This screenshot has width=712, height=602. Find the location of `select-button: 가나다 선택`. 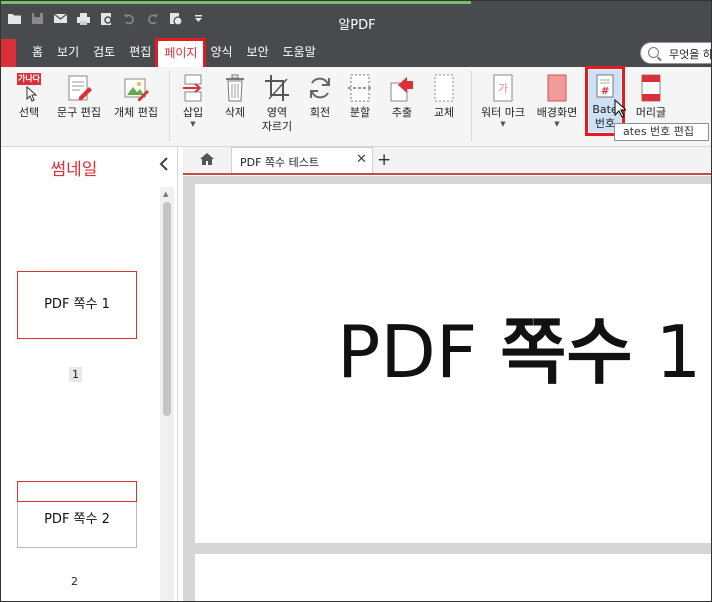

select-button: 가나다 선택 is located at coordinates (29, 94).